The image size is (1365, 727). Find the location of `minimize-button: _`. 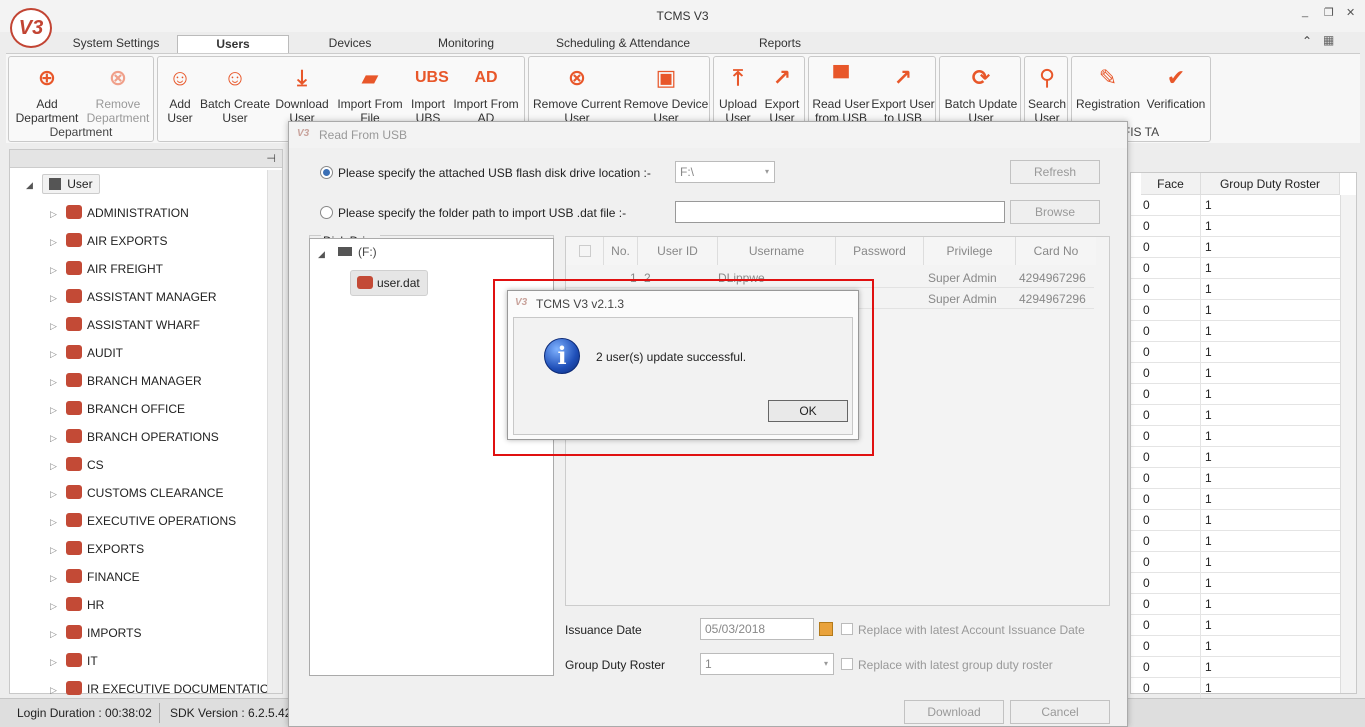

minimize-button: _ is located at coordinates (1305, 12).